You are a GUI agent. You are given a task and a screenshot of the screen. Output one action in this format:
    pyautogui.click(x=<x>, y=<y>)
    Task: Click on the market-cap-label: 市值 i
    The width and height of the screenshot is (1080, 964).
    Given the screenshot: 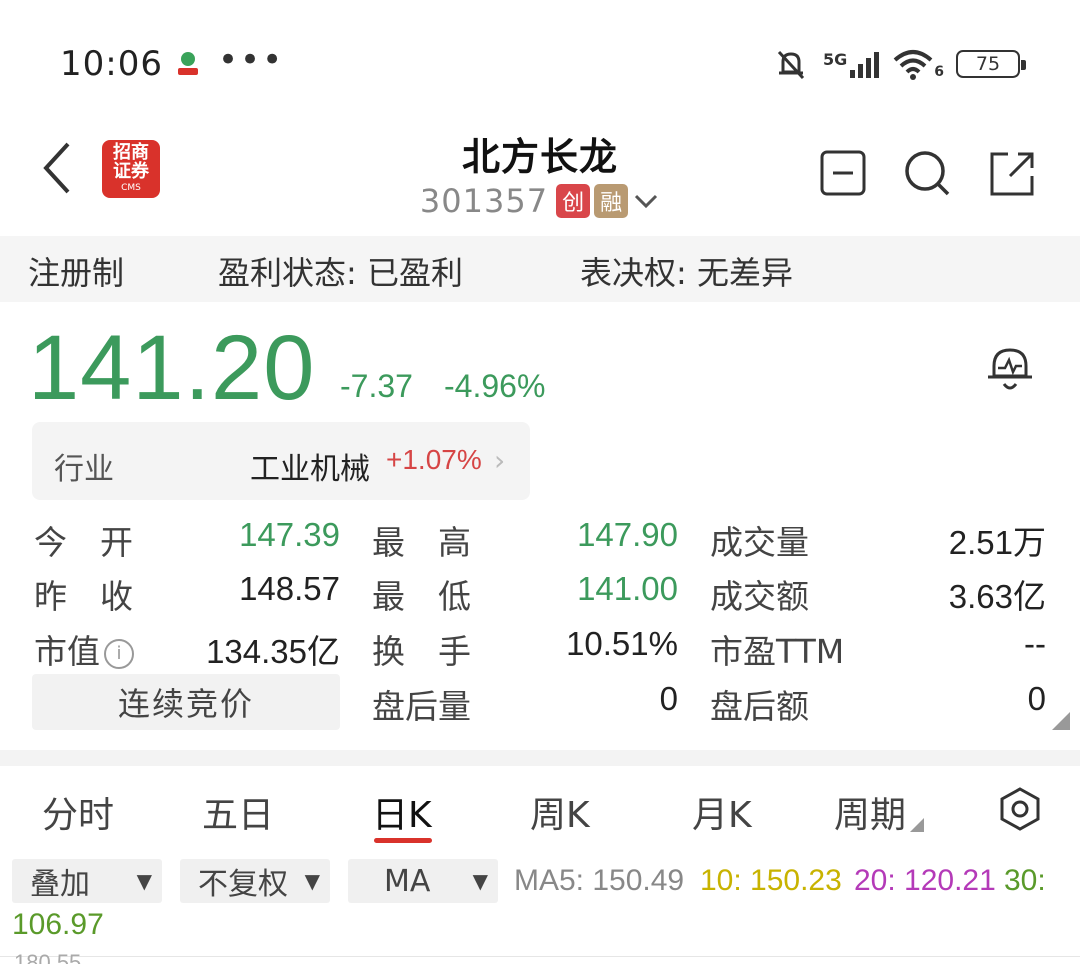 What is the action you would take?
    pyautogui.click(x=84, y=649)
    